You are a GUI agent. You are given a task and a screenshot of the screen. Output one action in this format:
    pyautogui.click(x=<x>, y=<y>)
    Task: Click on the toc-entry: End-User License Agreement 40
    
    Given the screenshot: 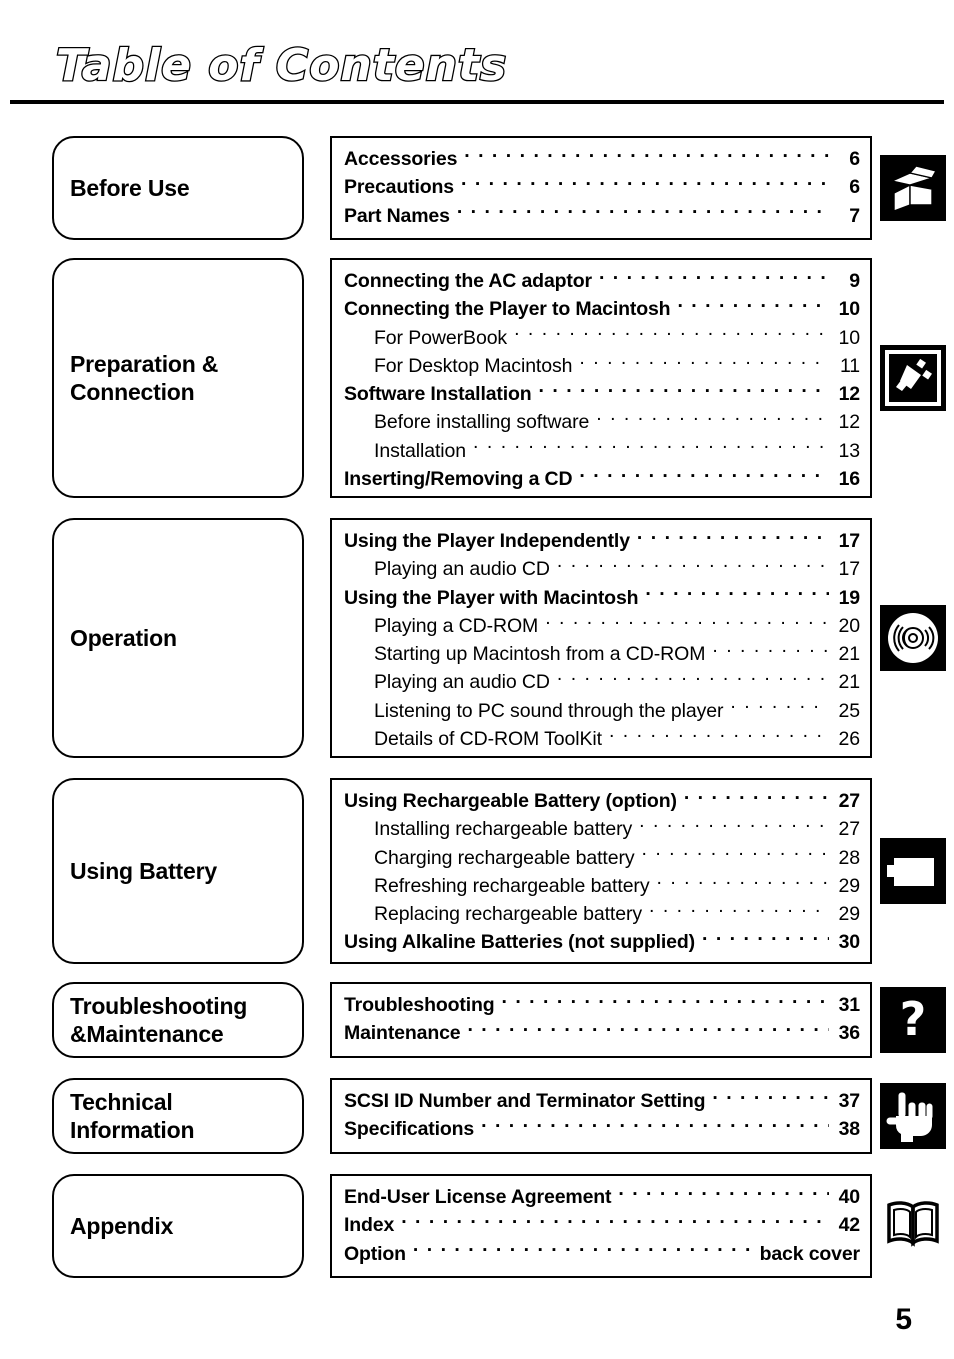 What is the action you would take?
    pyautogui.click(x=602, y=1197)
    